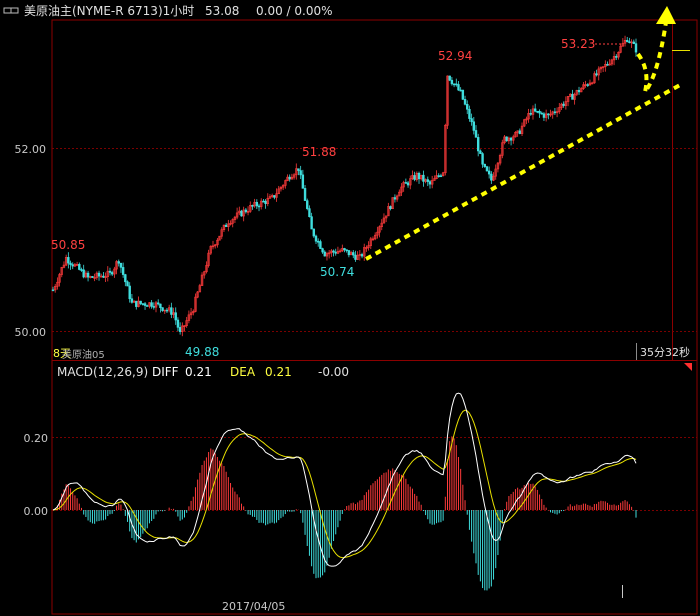 This screenshot has height=616, width=700. I want to click on label-last-high: 53.23, so click(578, 44).